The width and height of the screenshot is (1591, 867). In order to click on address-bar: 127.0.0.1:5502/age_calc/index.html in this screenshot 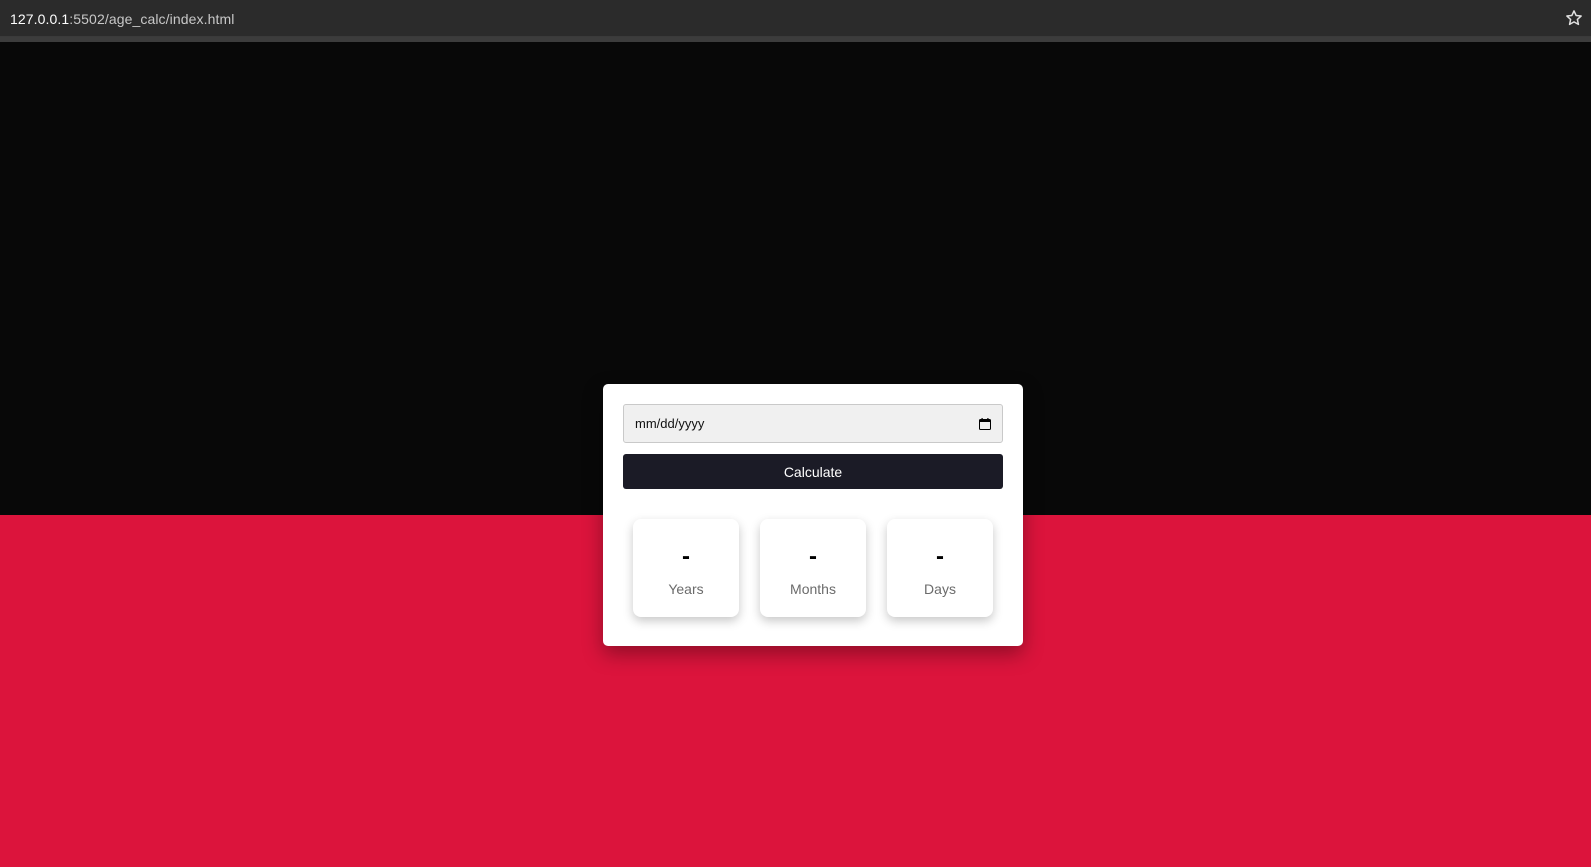, I will do `click(117, 18)`.